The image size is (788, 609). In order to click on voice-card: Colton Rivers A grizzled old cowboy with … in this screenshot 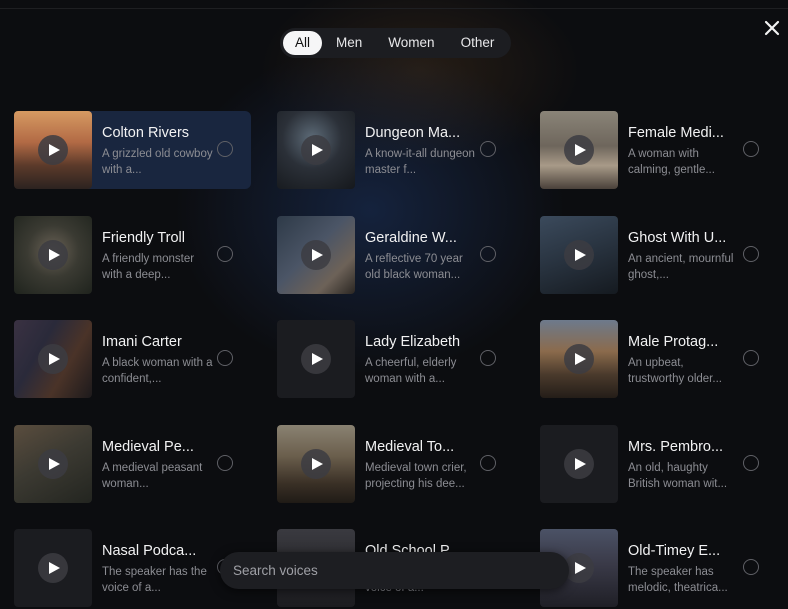, I will do `click(132, 150)`.